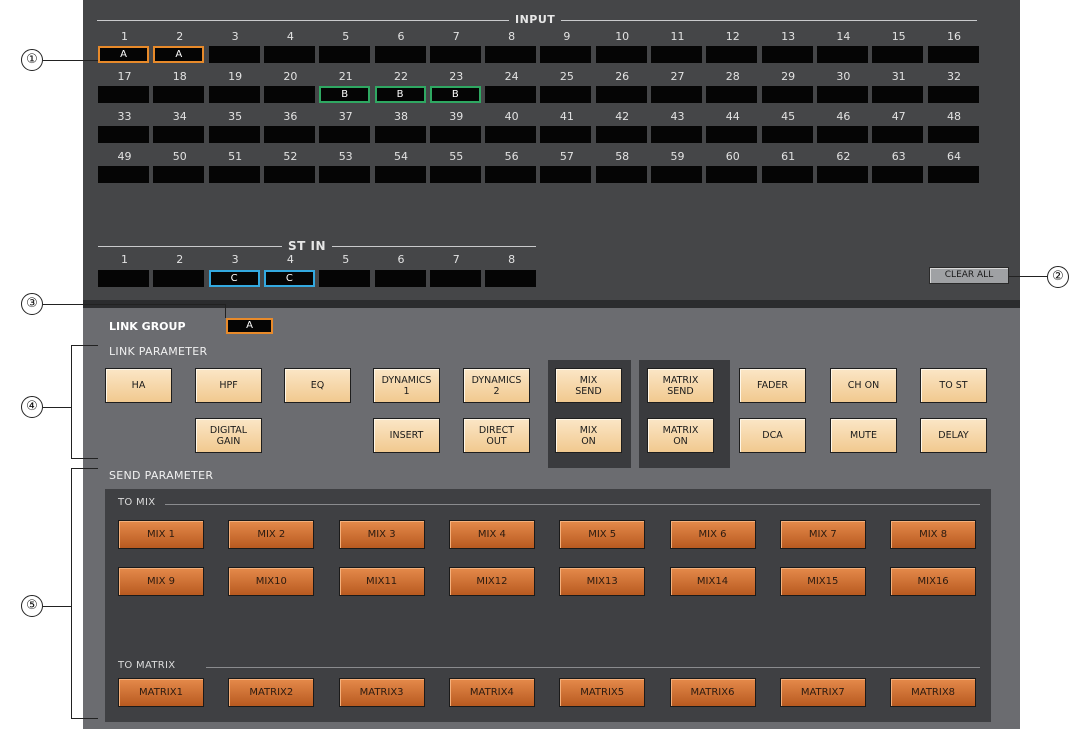 The width and height of the screenshot is (1083, 729). I want to click on link-dca-button: DCA, so click(772, 435).